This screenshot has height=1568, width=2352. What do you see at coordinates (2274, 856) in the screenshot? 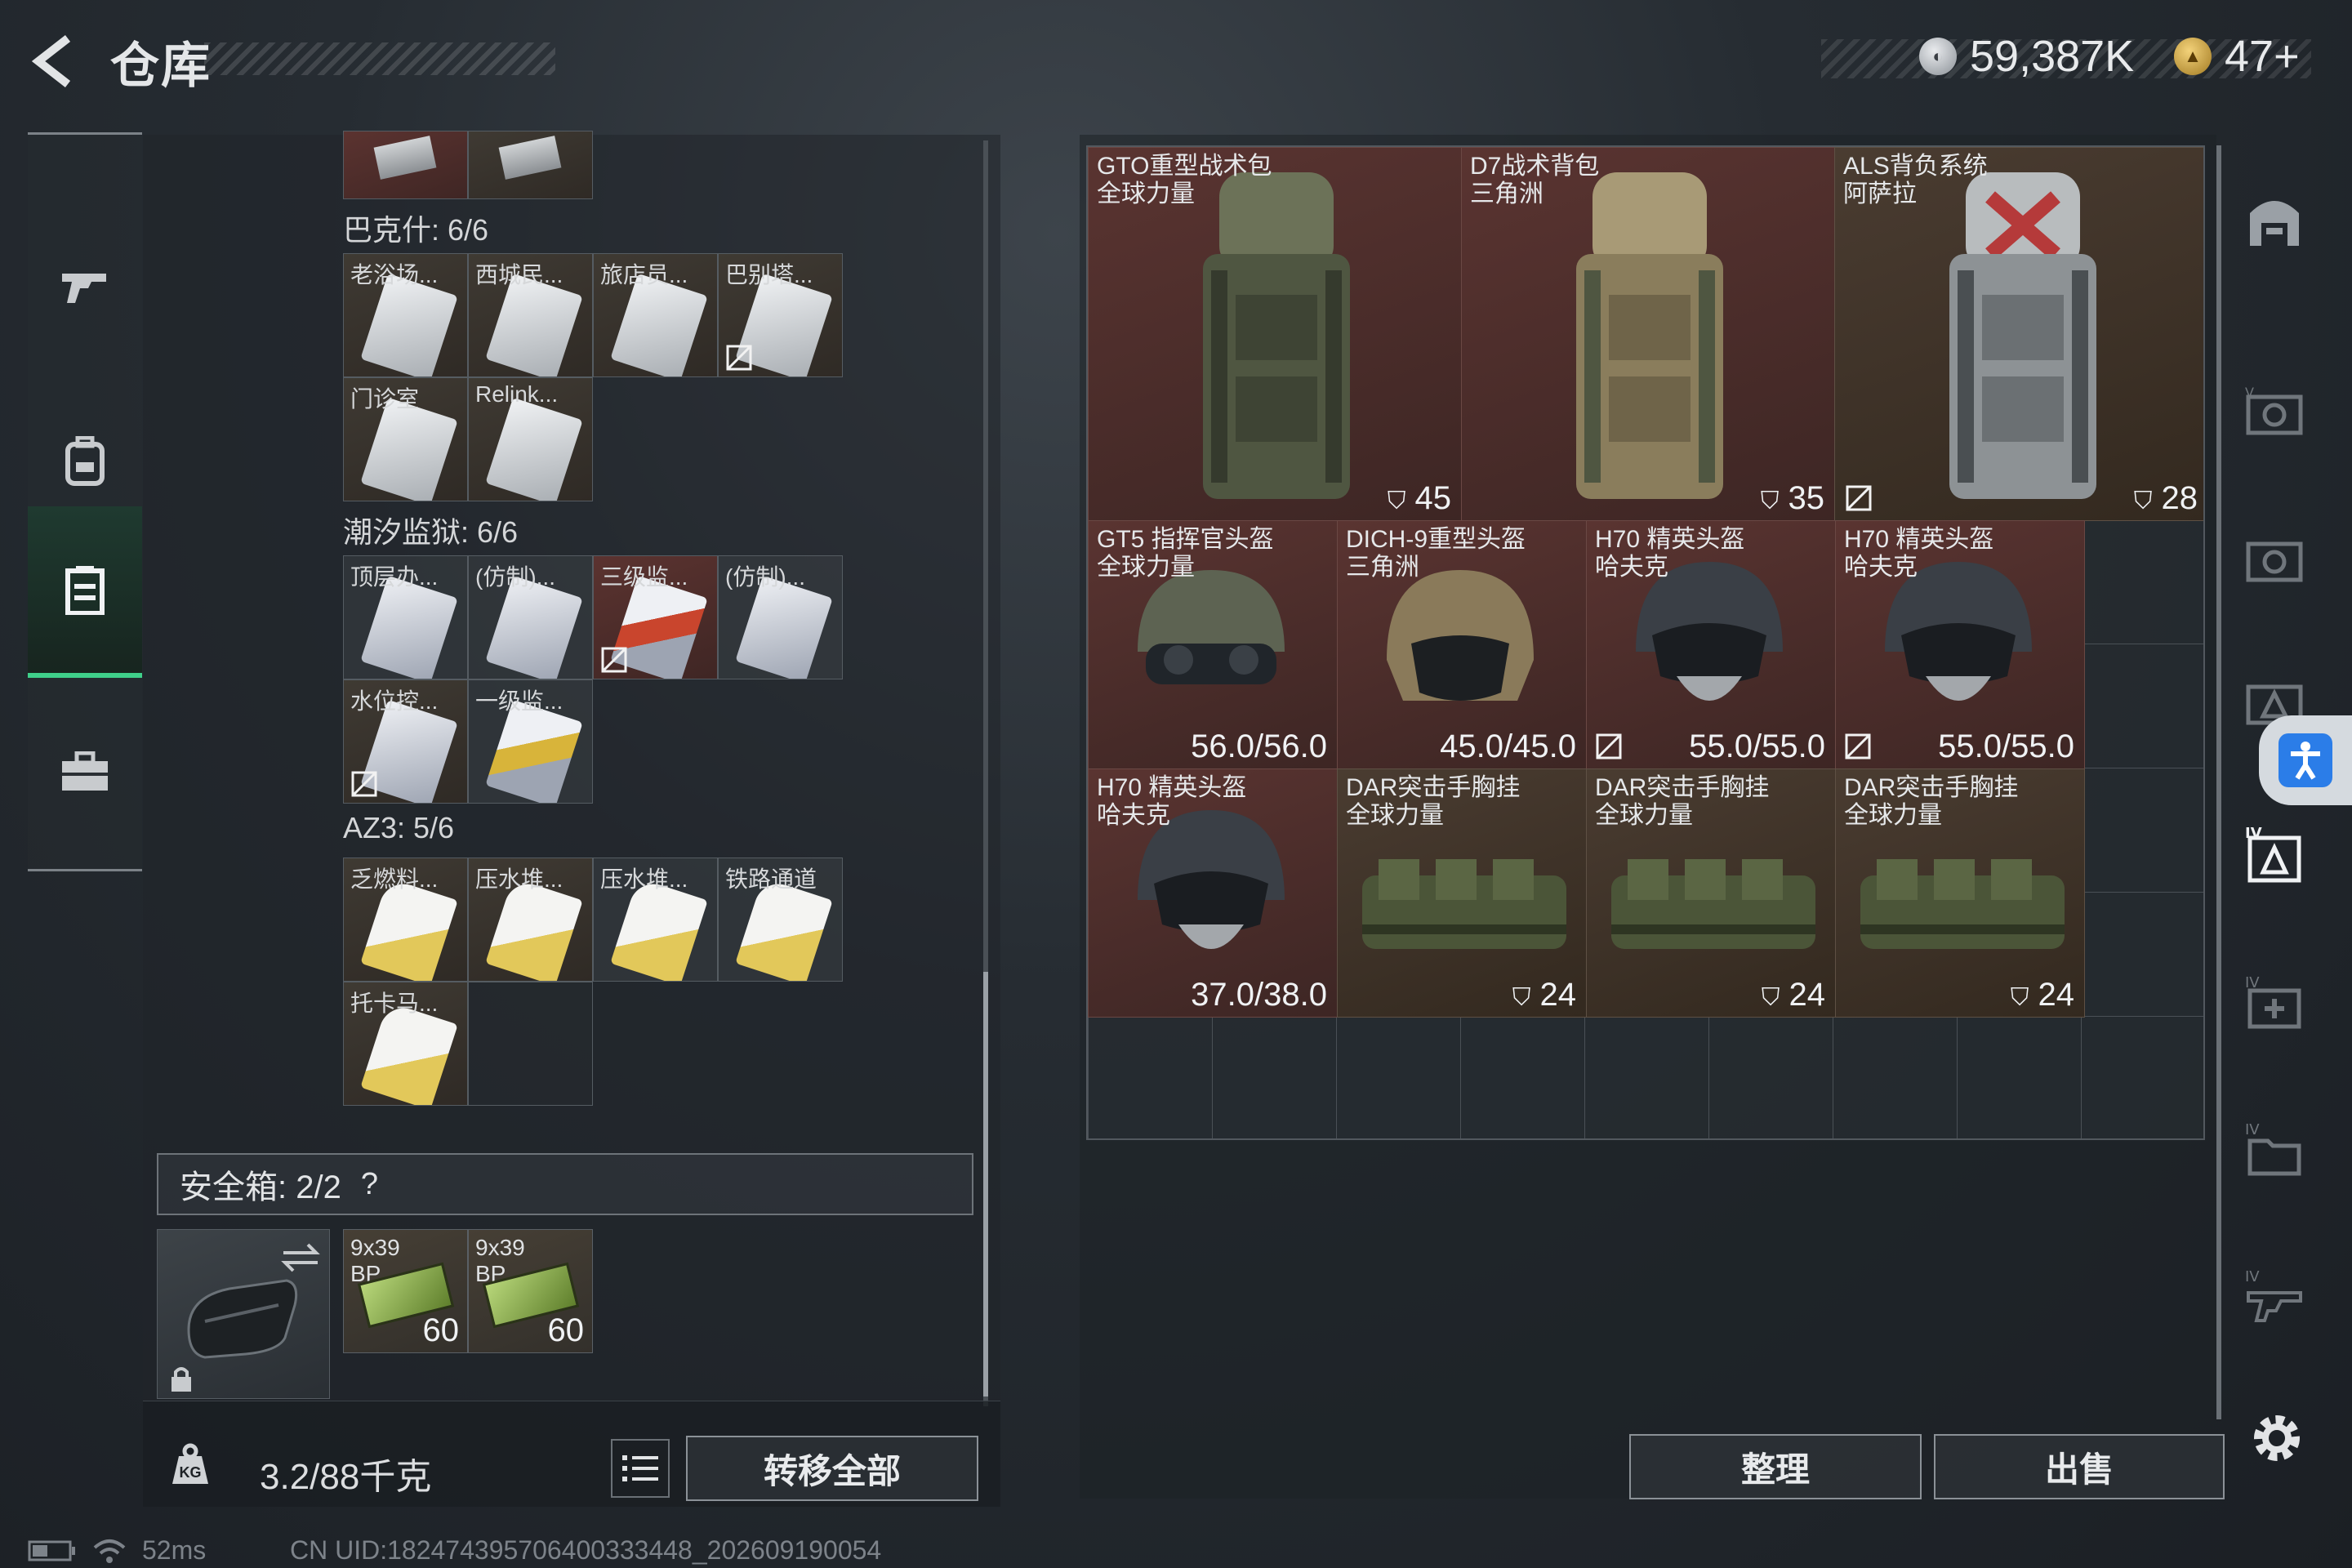
I see `rail-tab-active: IV` at bounding box center [2274, 856].